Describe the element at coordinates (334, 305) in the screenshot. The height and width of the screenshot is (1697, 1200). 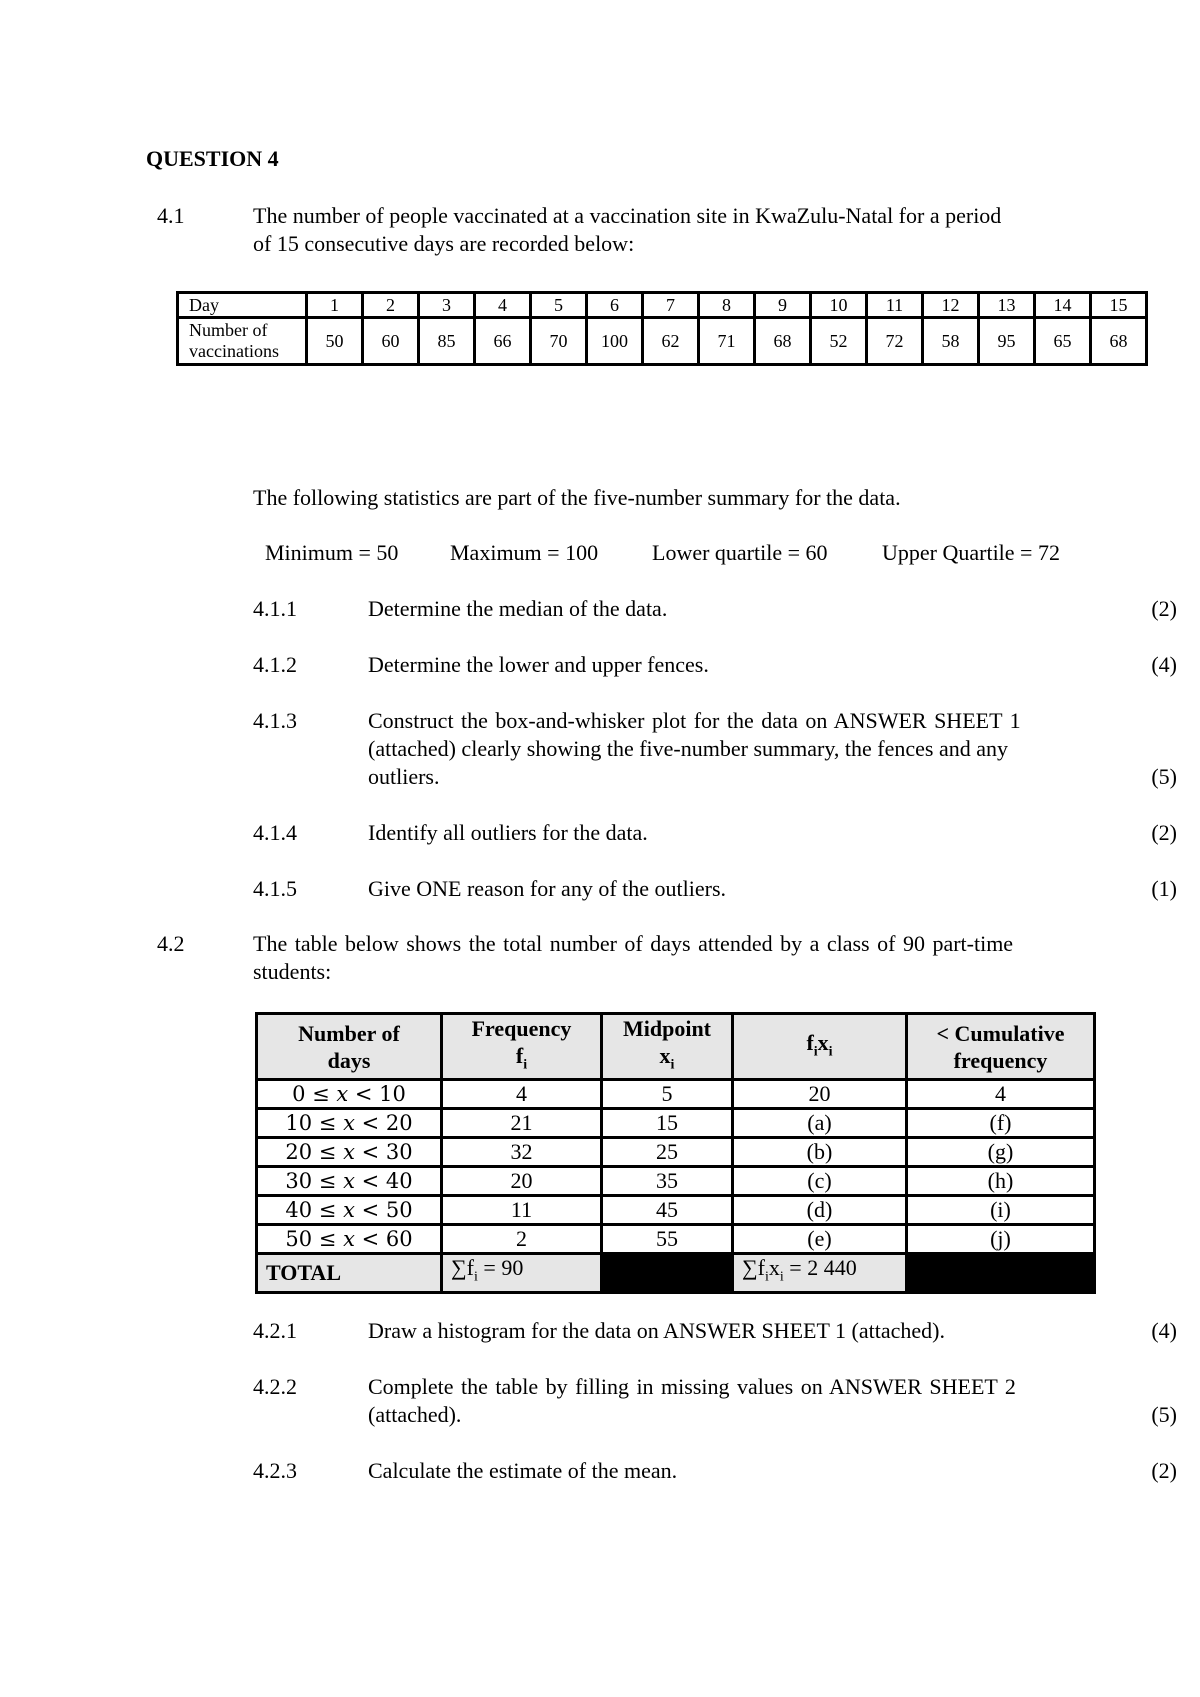
I see `day-cell: 1` at that location.